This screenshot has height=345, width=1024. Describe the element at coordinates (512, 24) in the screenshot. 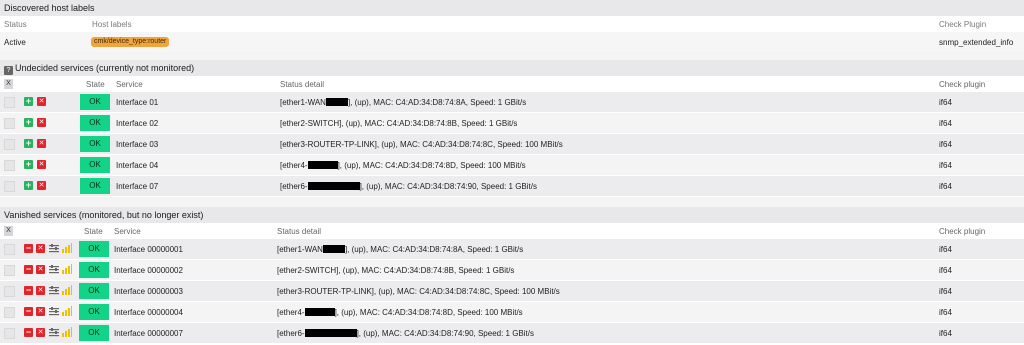

I see `host-labels-header: Status Host labels Check Plugin` at that location.